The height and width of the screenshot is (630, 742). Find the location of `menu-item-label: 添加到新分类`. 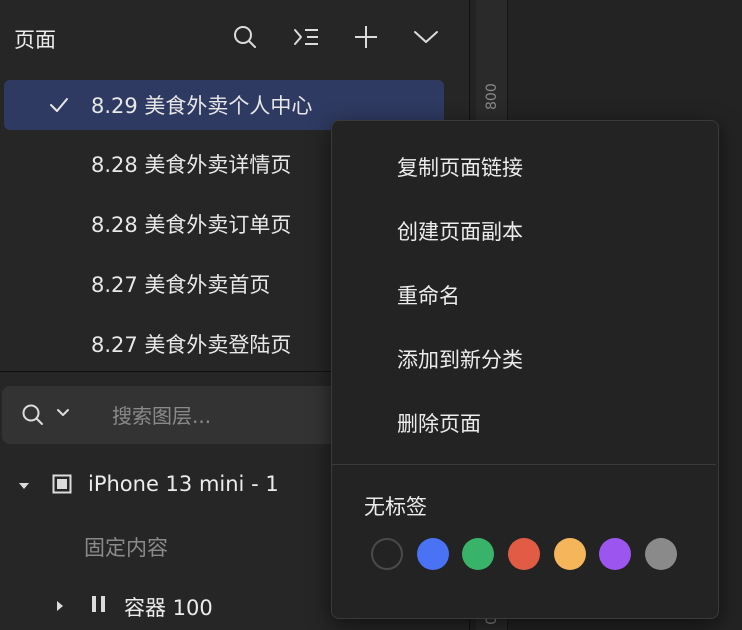

menu-item-label: 添加到新分类 is located at coordinates (460, 360).